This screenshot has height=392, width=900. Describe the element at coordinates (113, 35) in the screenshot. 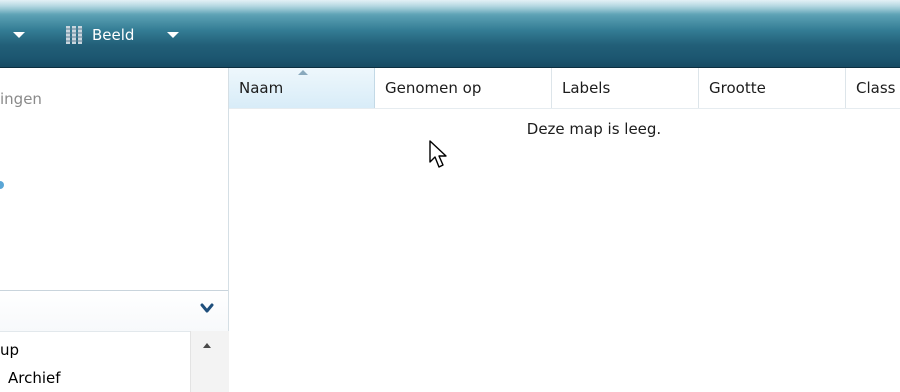

I see `views-button-label: Beeld` at that location.